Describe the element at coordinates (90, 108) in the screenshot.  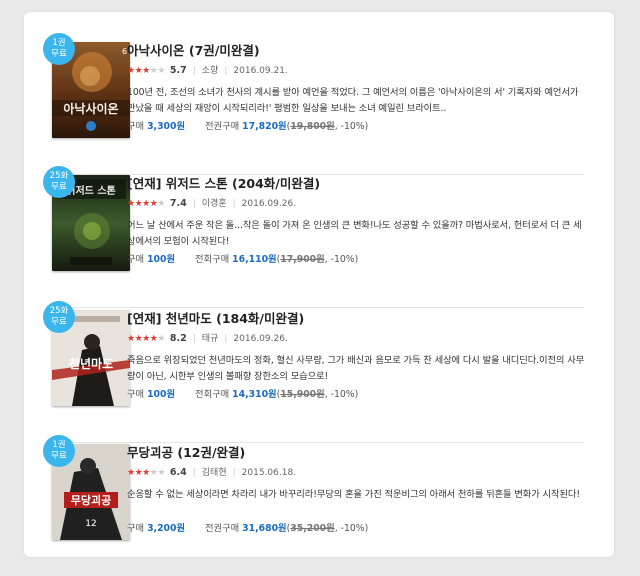
I see `cover-title: 아낙사이온` at that location.